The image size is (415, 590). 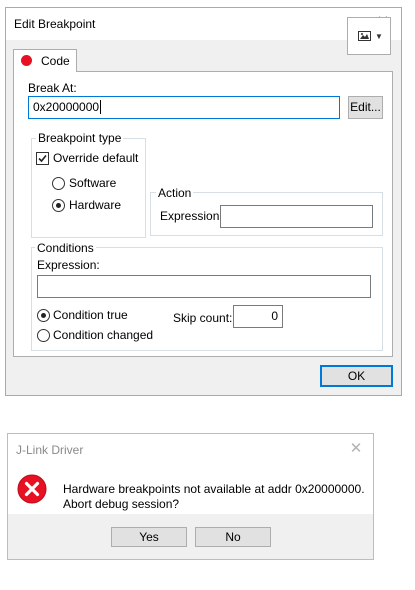 What do you see at coordinates (203, 318) in the screenshot?
I see `skip-count-label: Skip count:` at bounding box center [203, 318].